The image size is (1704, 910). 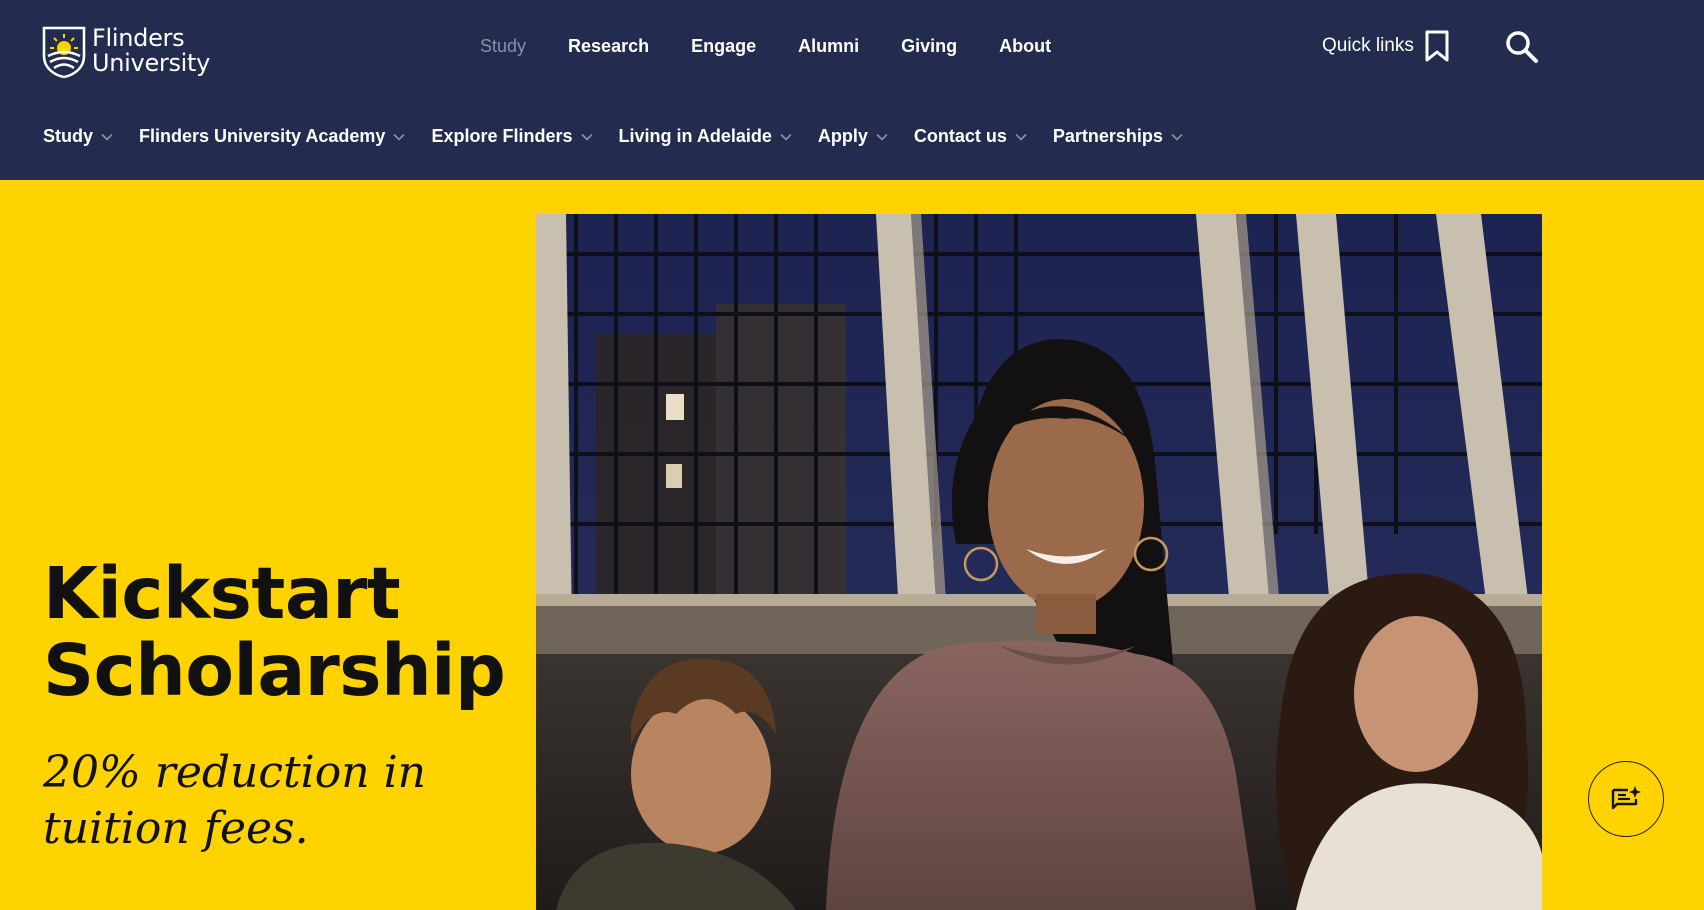 What do you see at coordinates (64, 52) in the screenshot?
I see `university-crest-icon` at bounding box center [64, 52].